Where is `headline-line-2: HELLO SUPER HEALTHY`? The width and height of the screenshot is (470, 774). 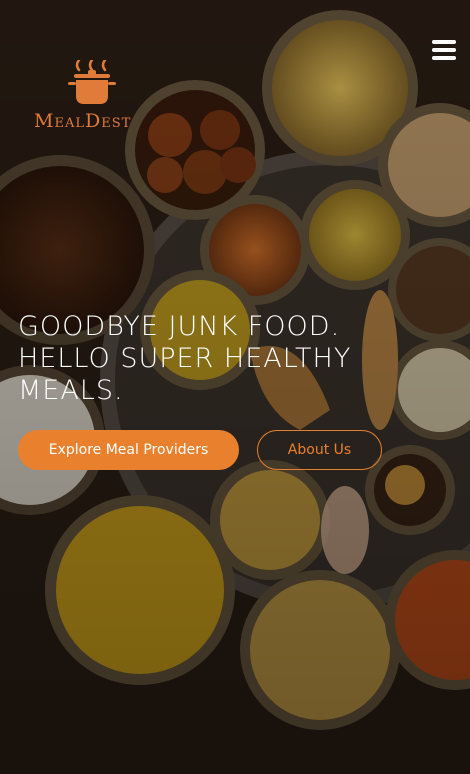
headline-line-2: HELLO SUPER HEALTHY is located at coordinates (185, 358).